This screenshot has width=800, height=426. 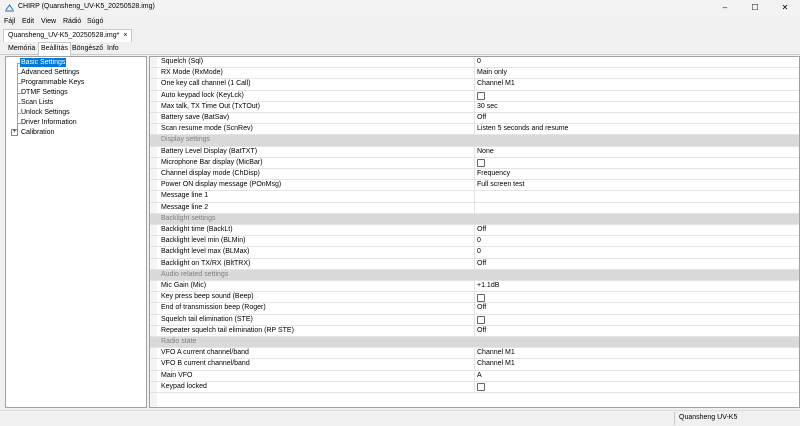 I want to click on setting-row: Mic Gain (Mic) +1.1dB, so click(x=474, y=287).